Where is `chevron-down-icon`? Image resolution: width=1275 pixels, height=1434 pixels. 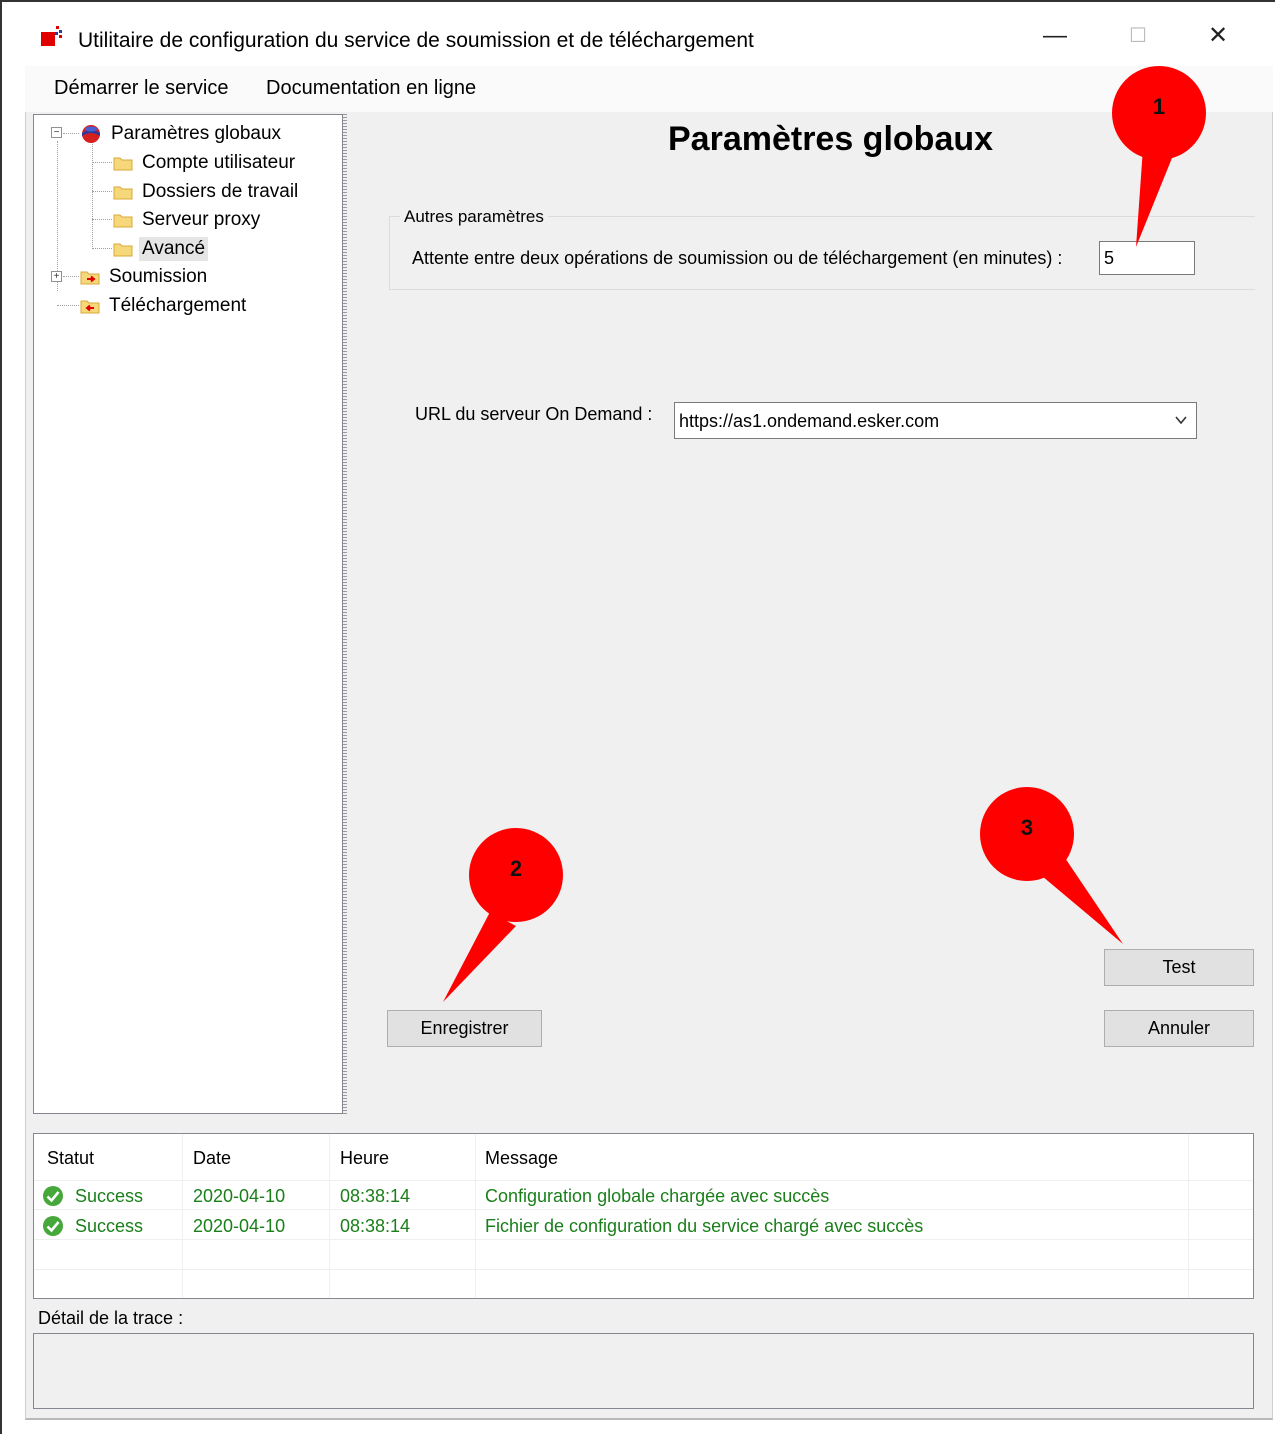
chevron-down-icon is located at coordinates (1181, 420).